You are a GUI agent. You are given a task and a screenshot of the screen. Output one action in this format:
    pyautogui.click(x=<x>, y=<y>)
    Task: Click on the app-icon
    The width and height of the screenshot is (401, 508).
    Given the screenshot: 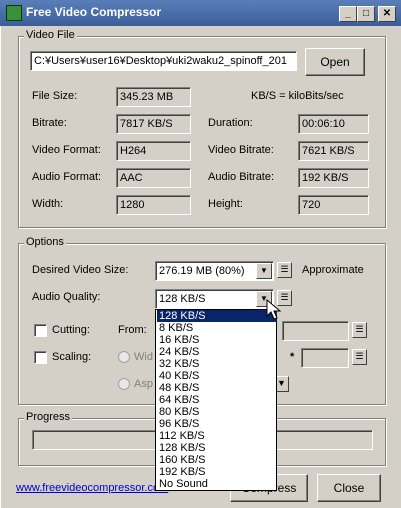 What is the action you would take?
    pyautogui.click(x=14, y=13)
    